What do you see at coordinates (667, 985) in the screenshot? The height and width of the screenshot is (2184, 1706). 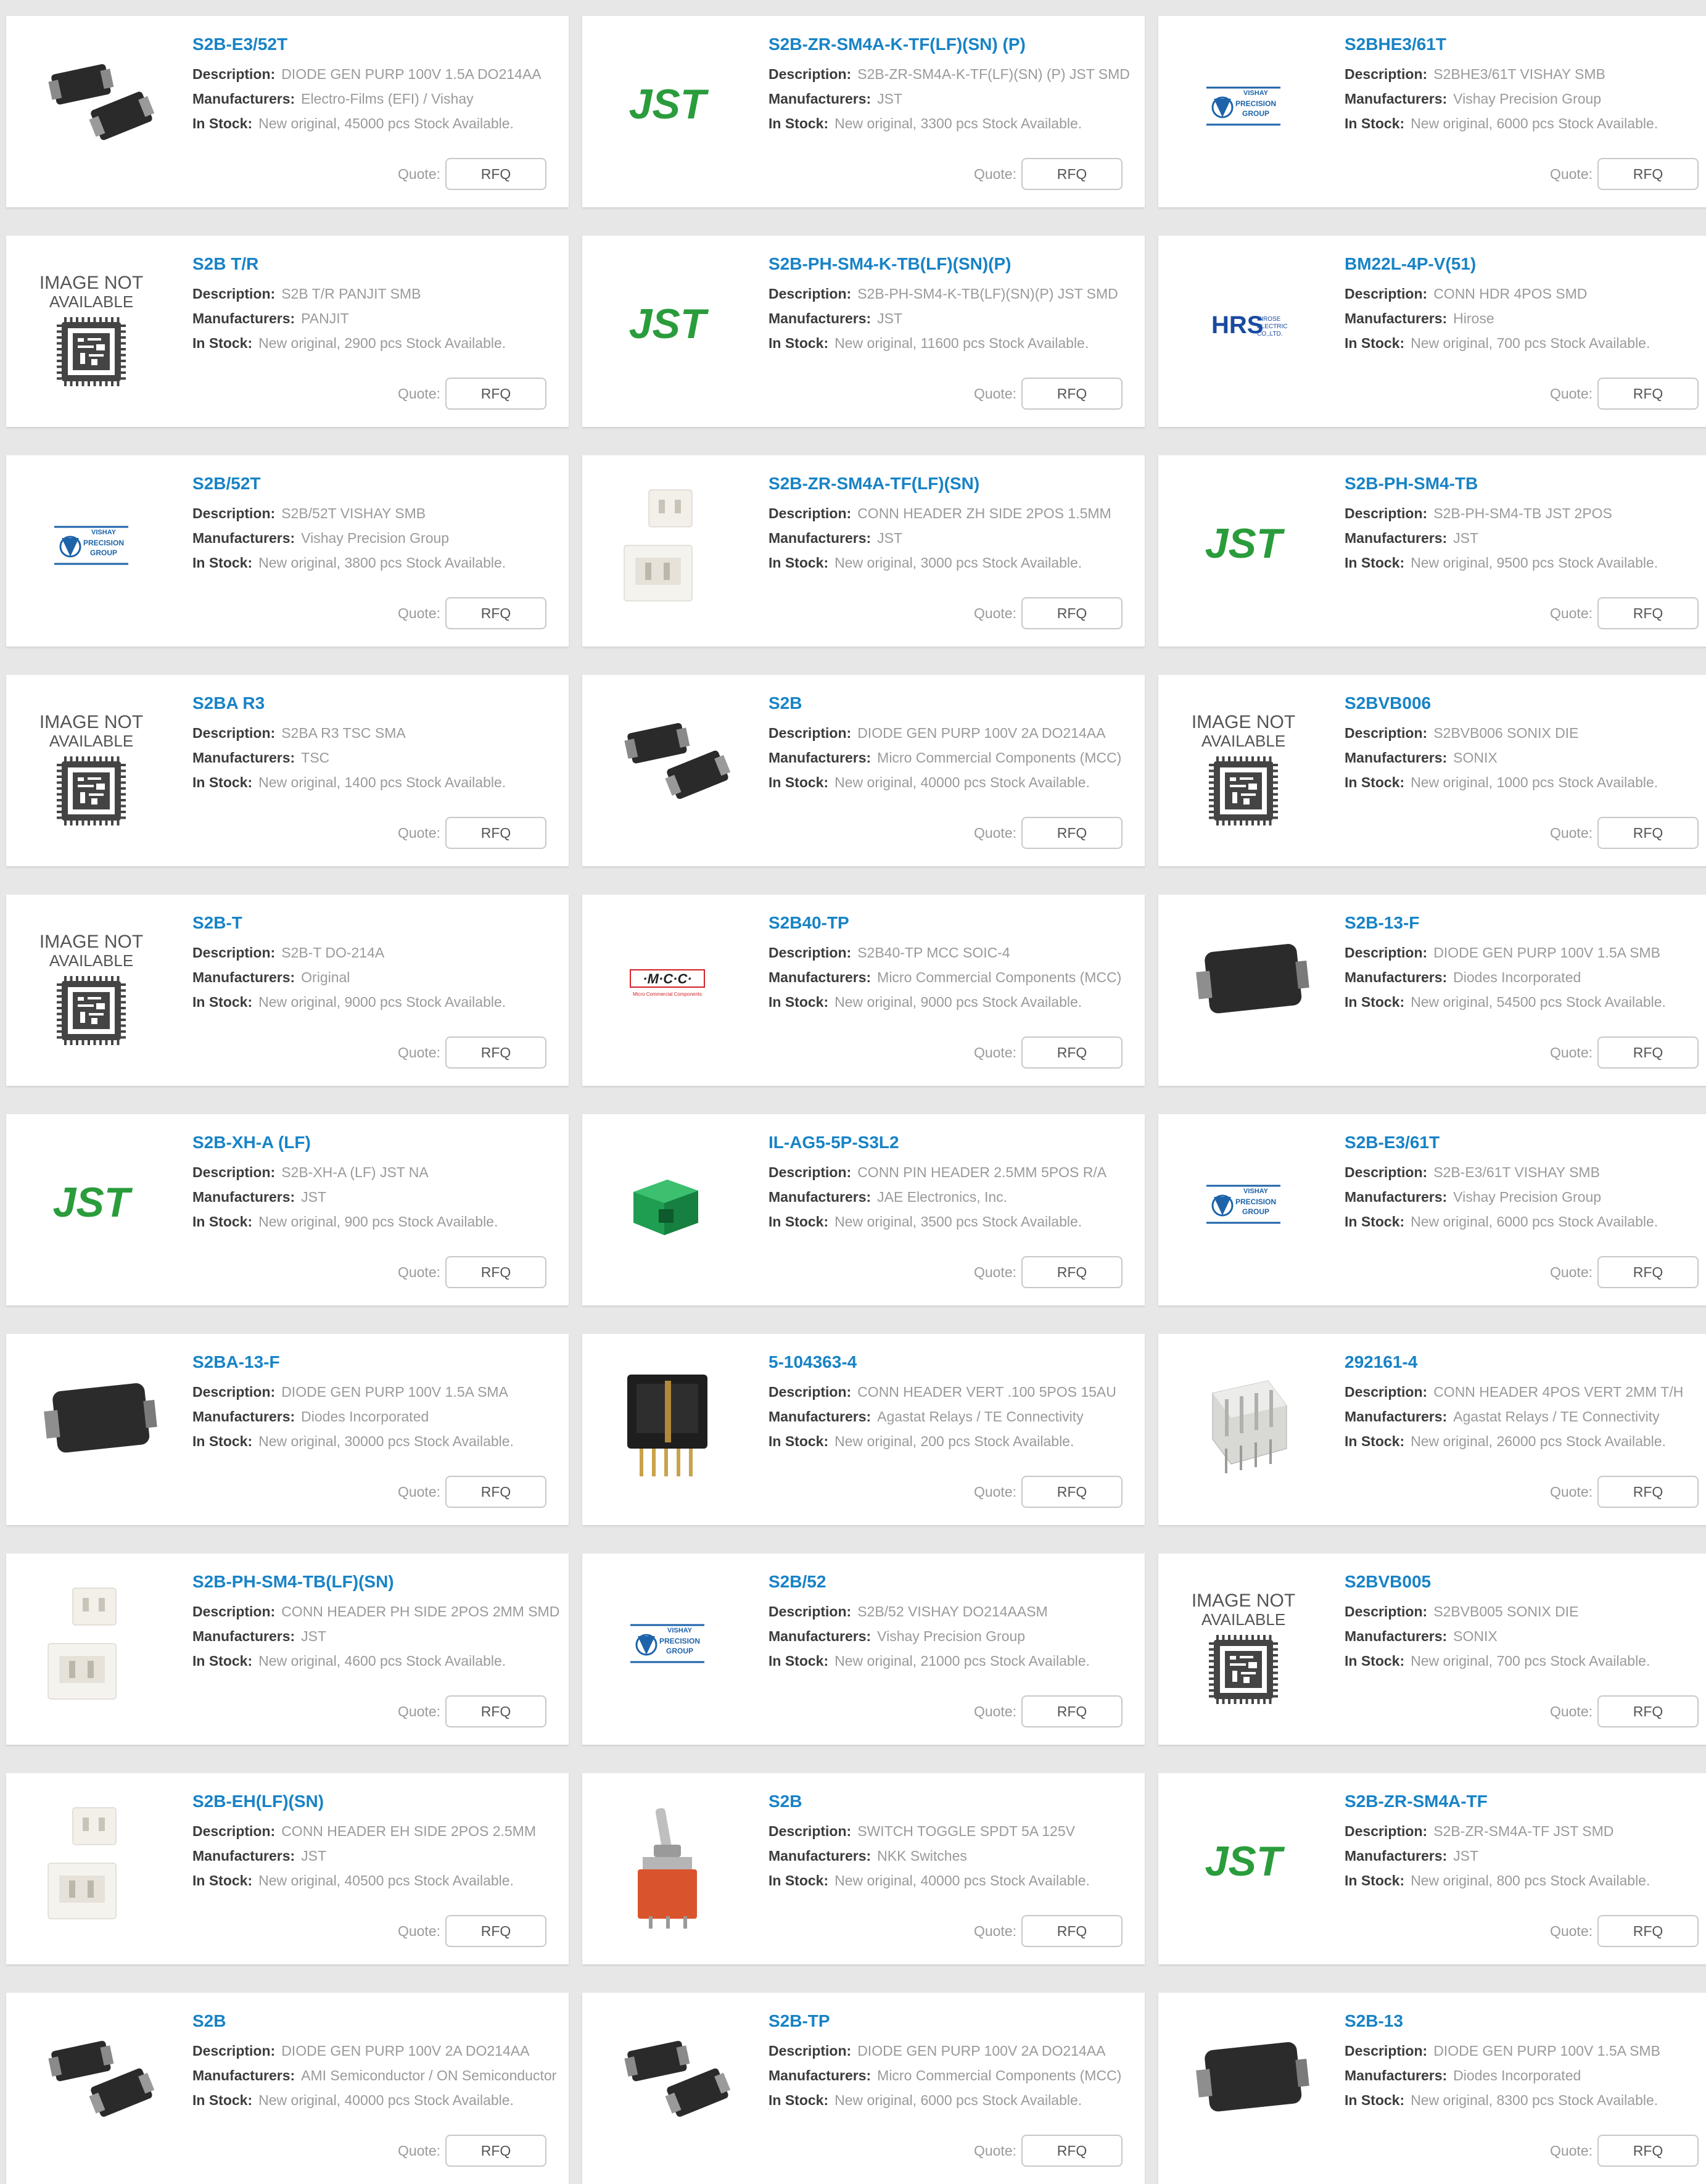 I see `product-image: ·M·C·C· Micro Commercial Components` at bounding box center [667, 985].